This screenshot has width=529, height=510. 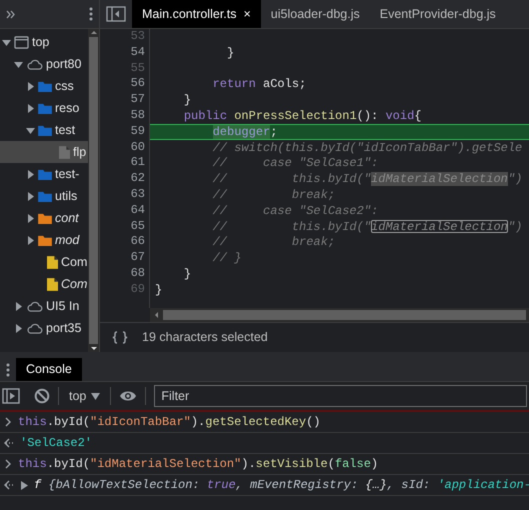 I want to click on tree-item: test, so click(x=44, y=130).